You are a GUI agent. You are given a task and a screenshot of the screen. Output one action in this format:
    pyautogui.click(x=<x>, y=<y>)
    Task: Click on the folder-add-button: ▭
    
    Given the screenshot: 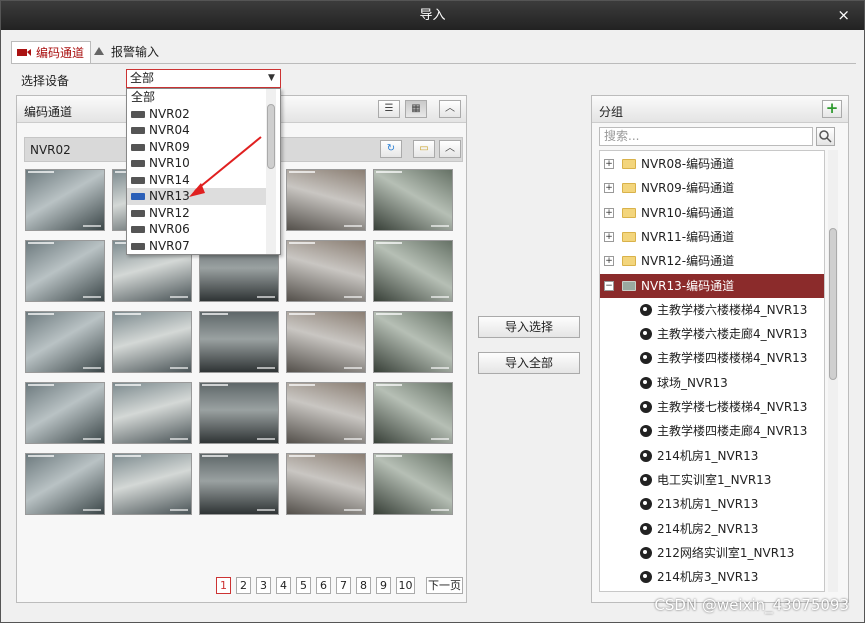 What is the action you would take?
    pyautogui.click(x=424, y=149)
    